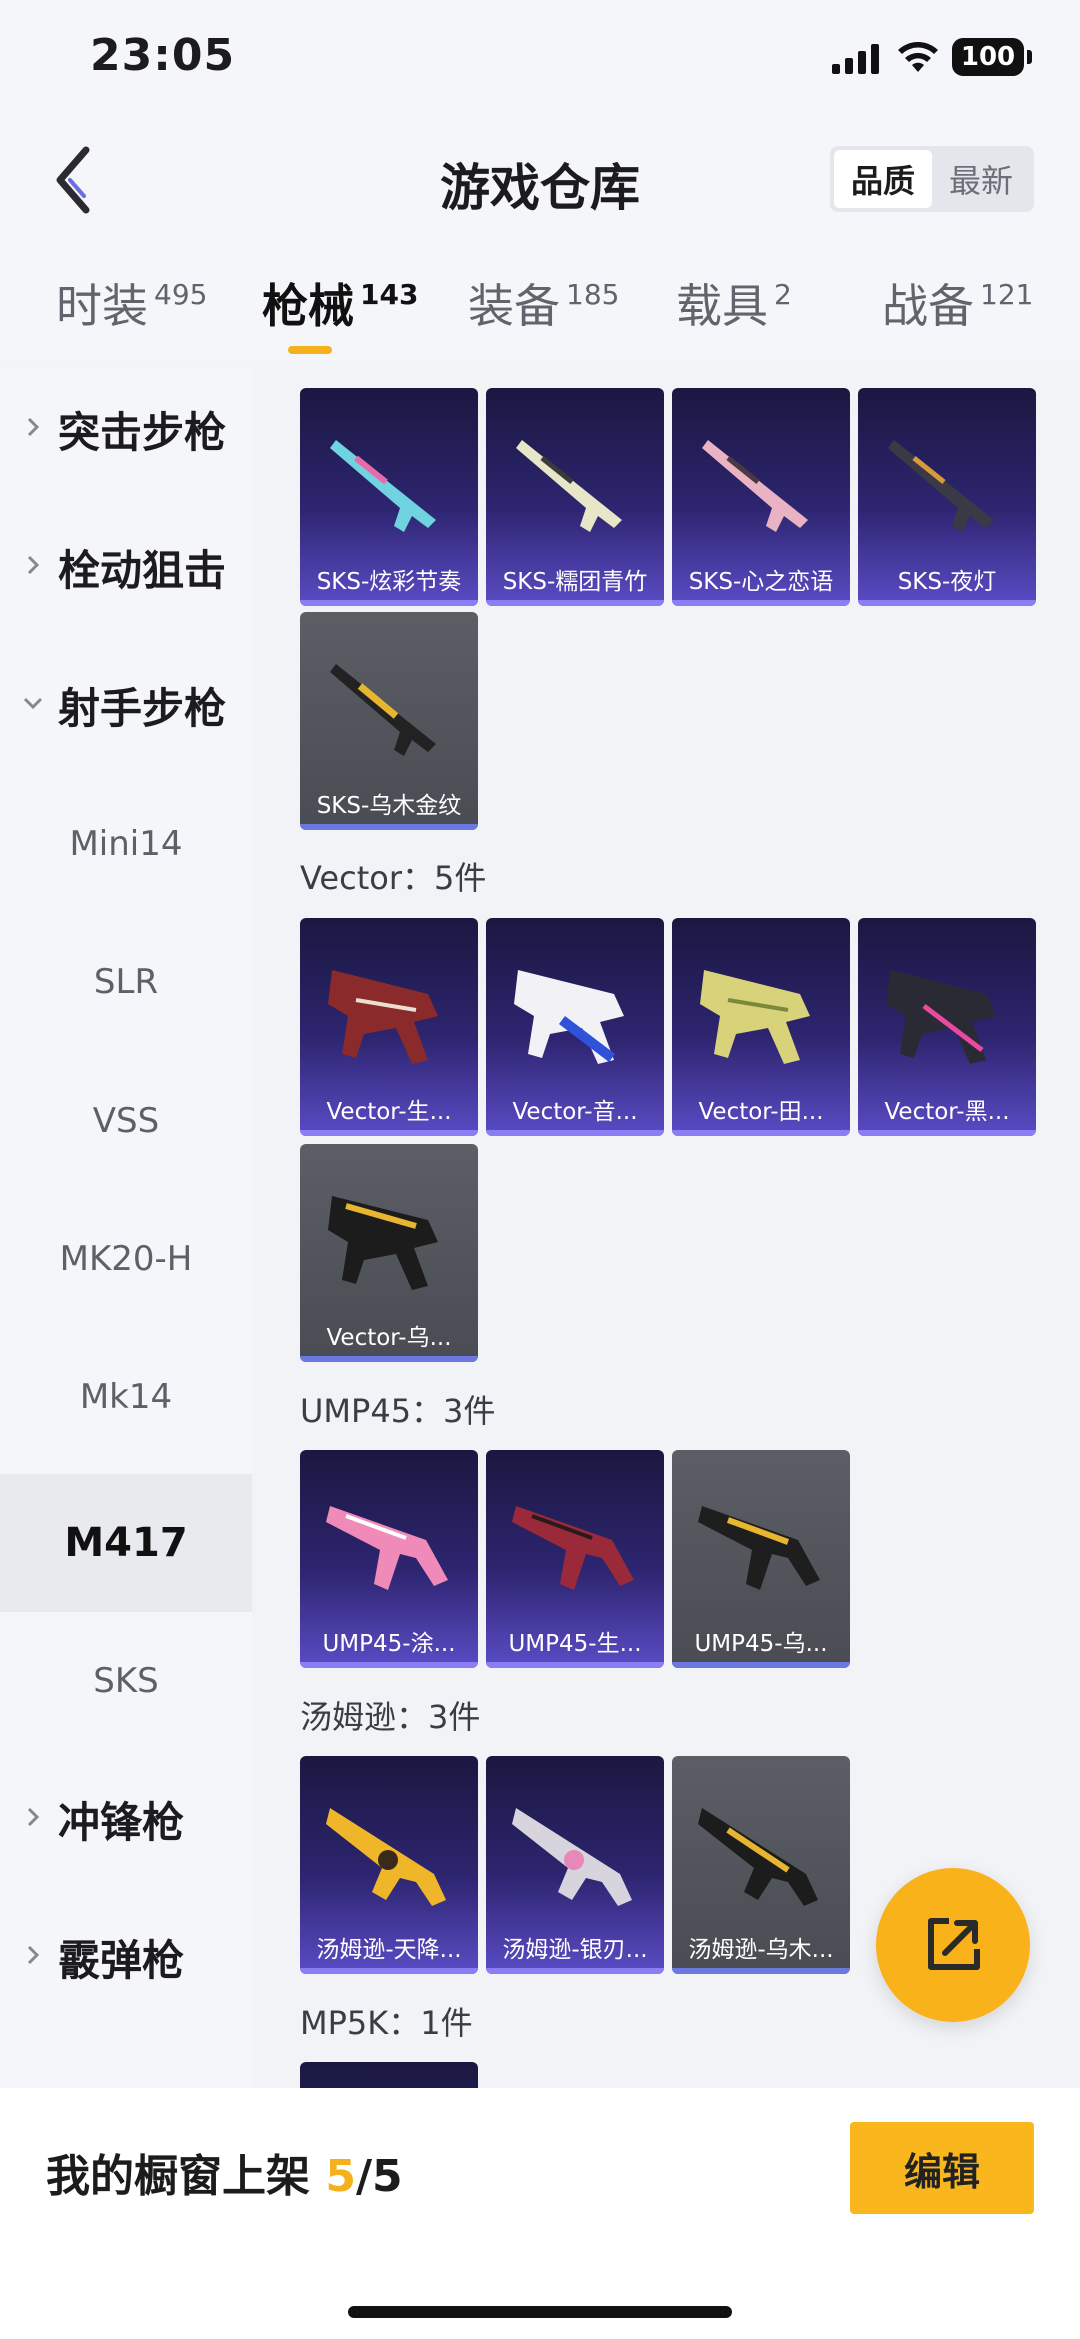 The height and width of the screenshot is (2339, 1080). What do you see at coordinates (992, 57) in the screenshot?
I see `battery-icon: 100` at bounding box center [992, 57].